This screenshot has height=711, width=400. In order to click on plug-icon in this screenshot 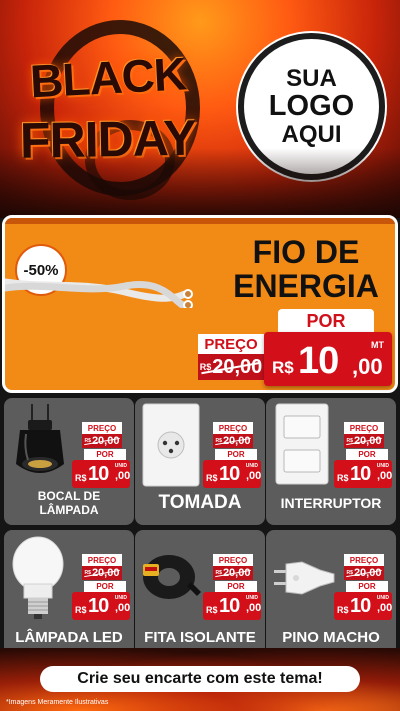, I will do `click(304, 578)`.